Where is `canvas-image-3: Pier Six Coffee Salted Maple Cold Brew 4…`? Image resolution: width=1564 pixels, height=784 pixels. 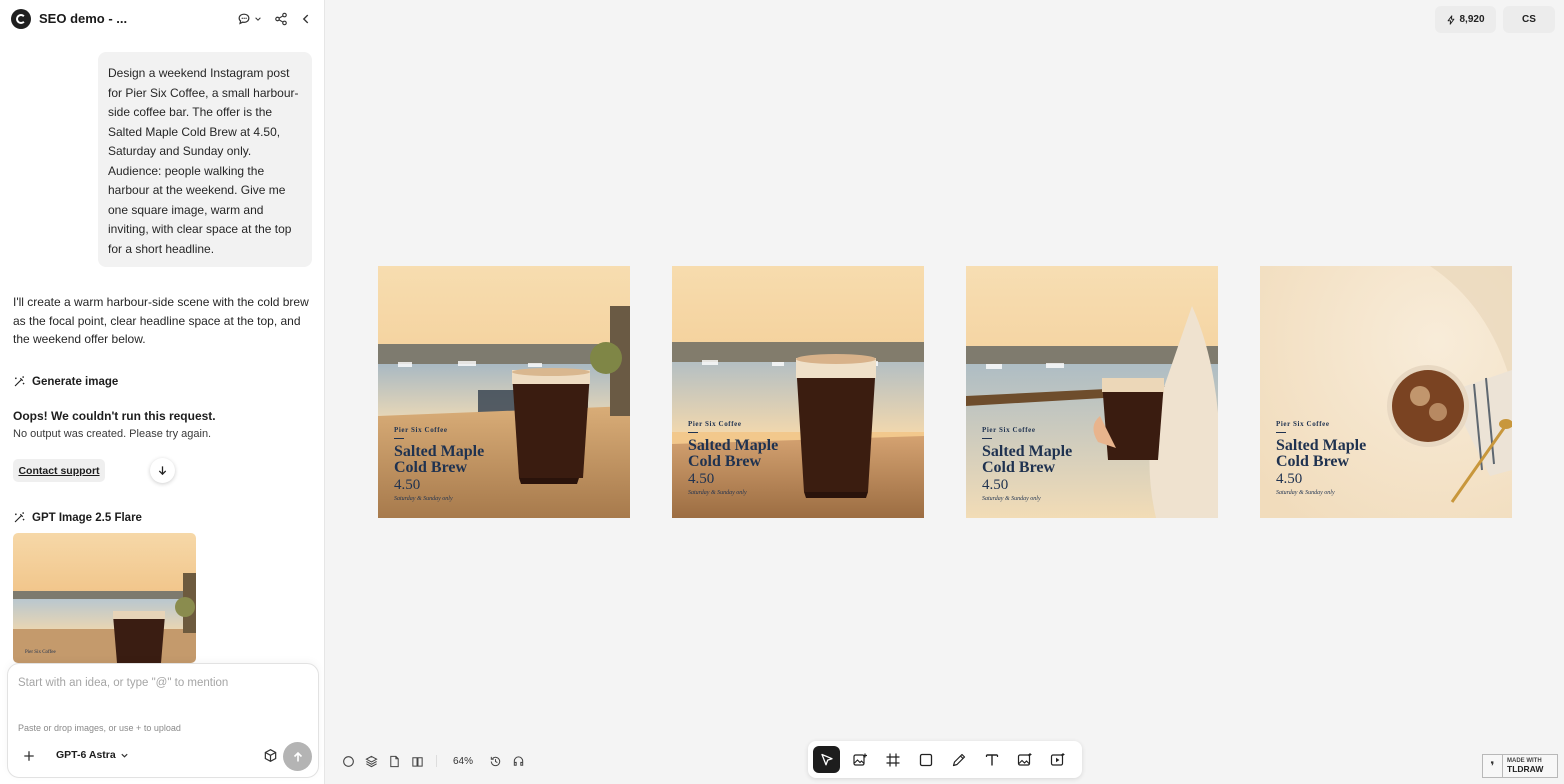 canvas-image-3: Pier Six Coffee Salted Maple Cold Brew 4… is located at coordinates (1092, 392).